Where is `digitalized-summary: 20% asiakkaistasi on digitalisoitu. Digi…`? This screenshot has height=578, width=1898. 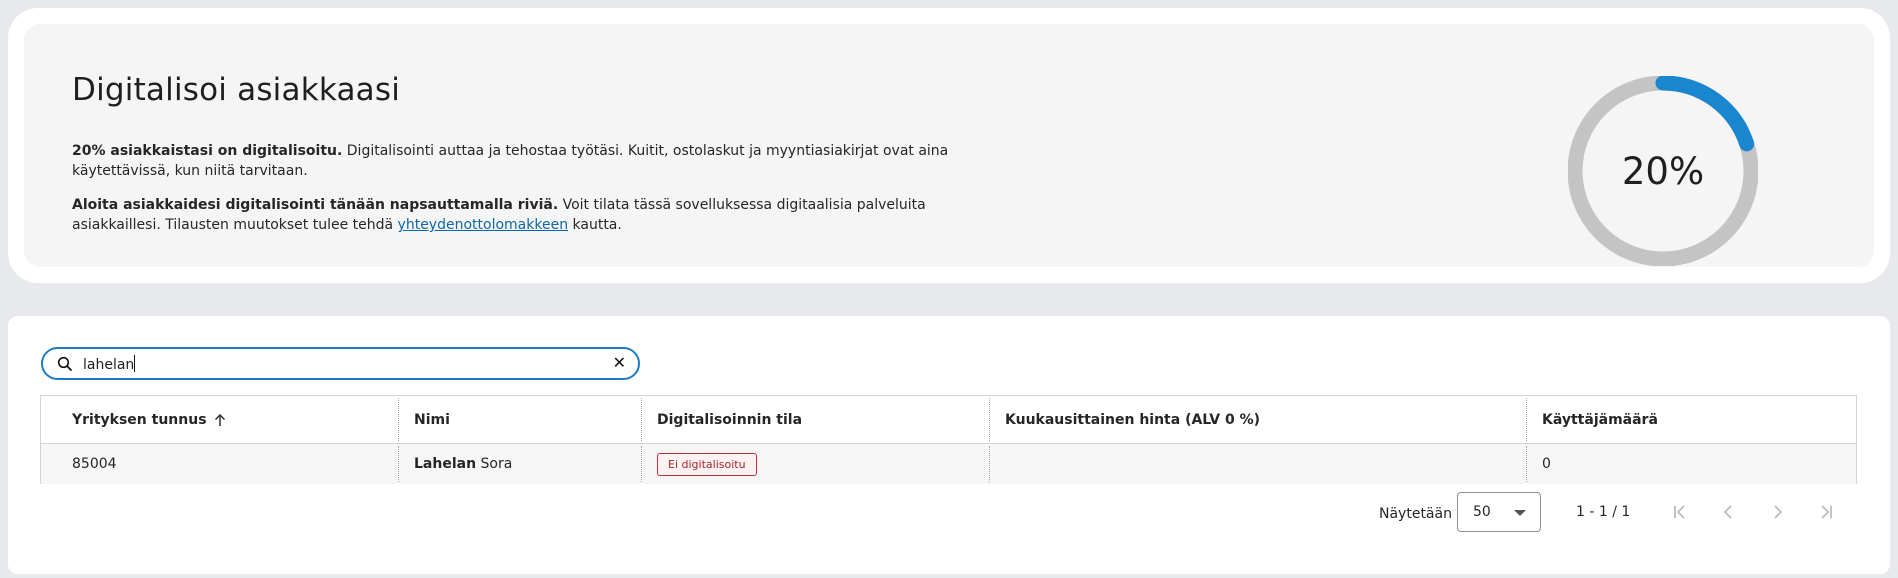
digitalized-summary: 20% asiakkaistasi on digitalisoitu. Digi… is located at coordinates (510, 161).